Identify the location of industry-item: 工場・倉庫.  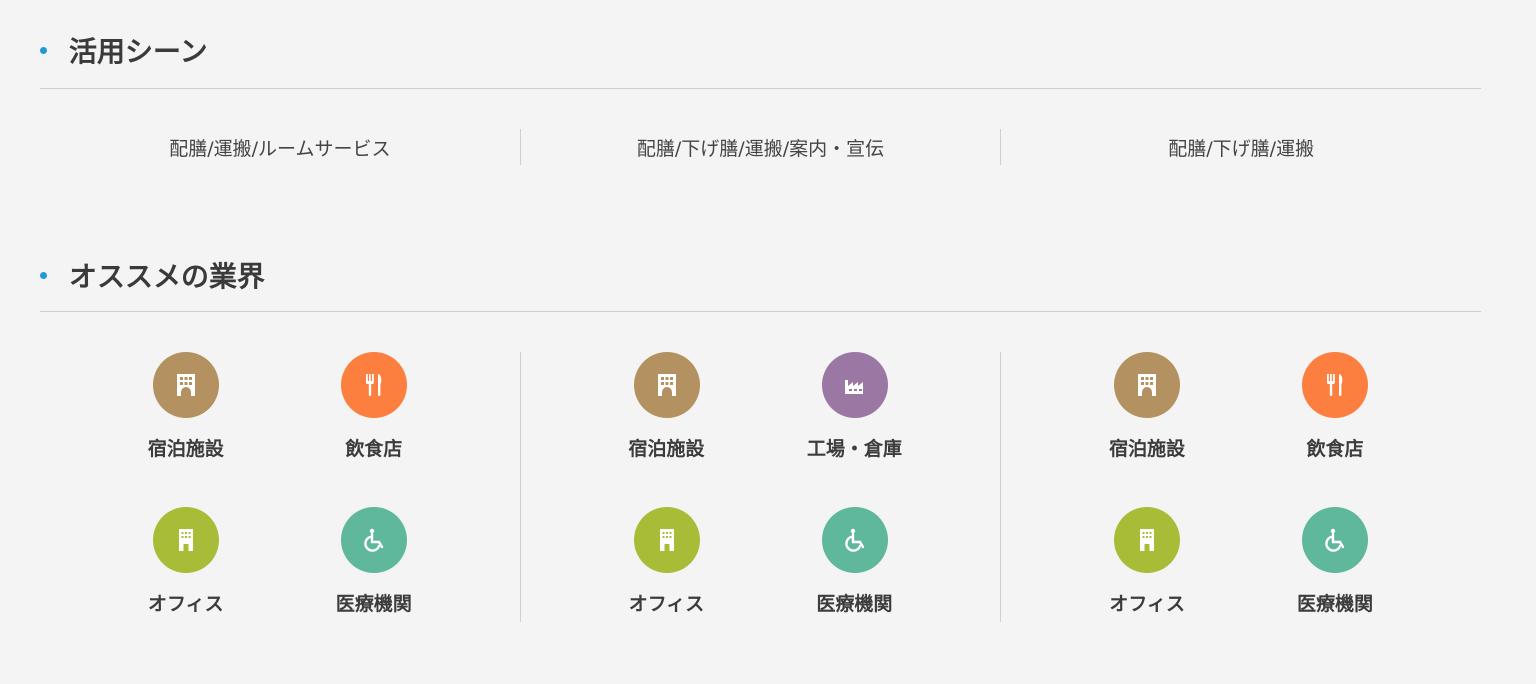
(855, 429).